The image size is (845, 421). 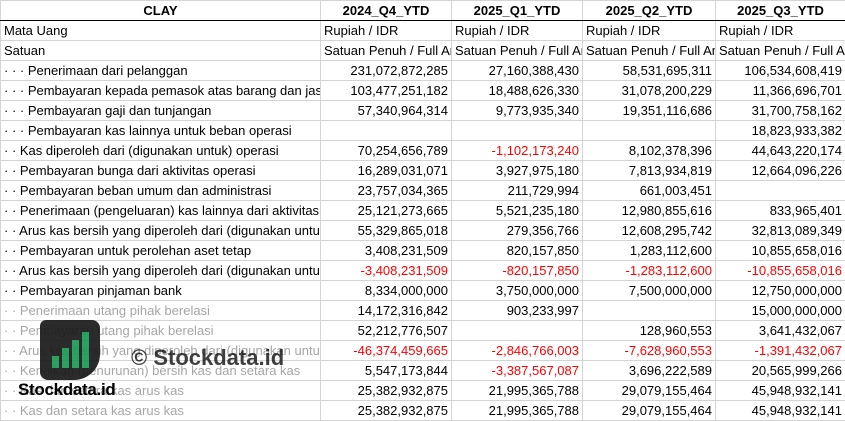 I want to click on row-label: · · · Penerimaan dari pelanggan, so click(x=160, y=70).